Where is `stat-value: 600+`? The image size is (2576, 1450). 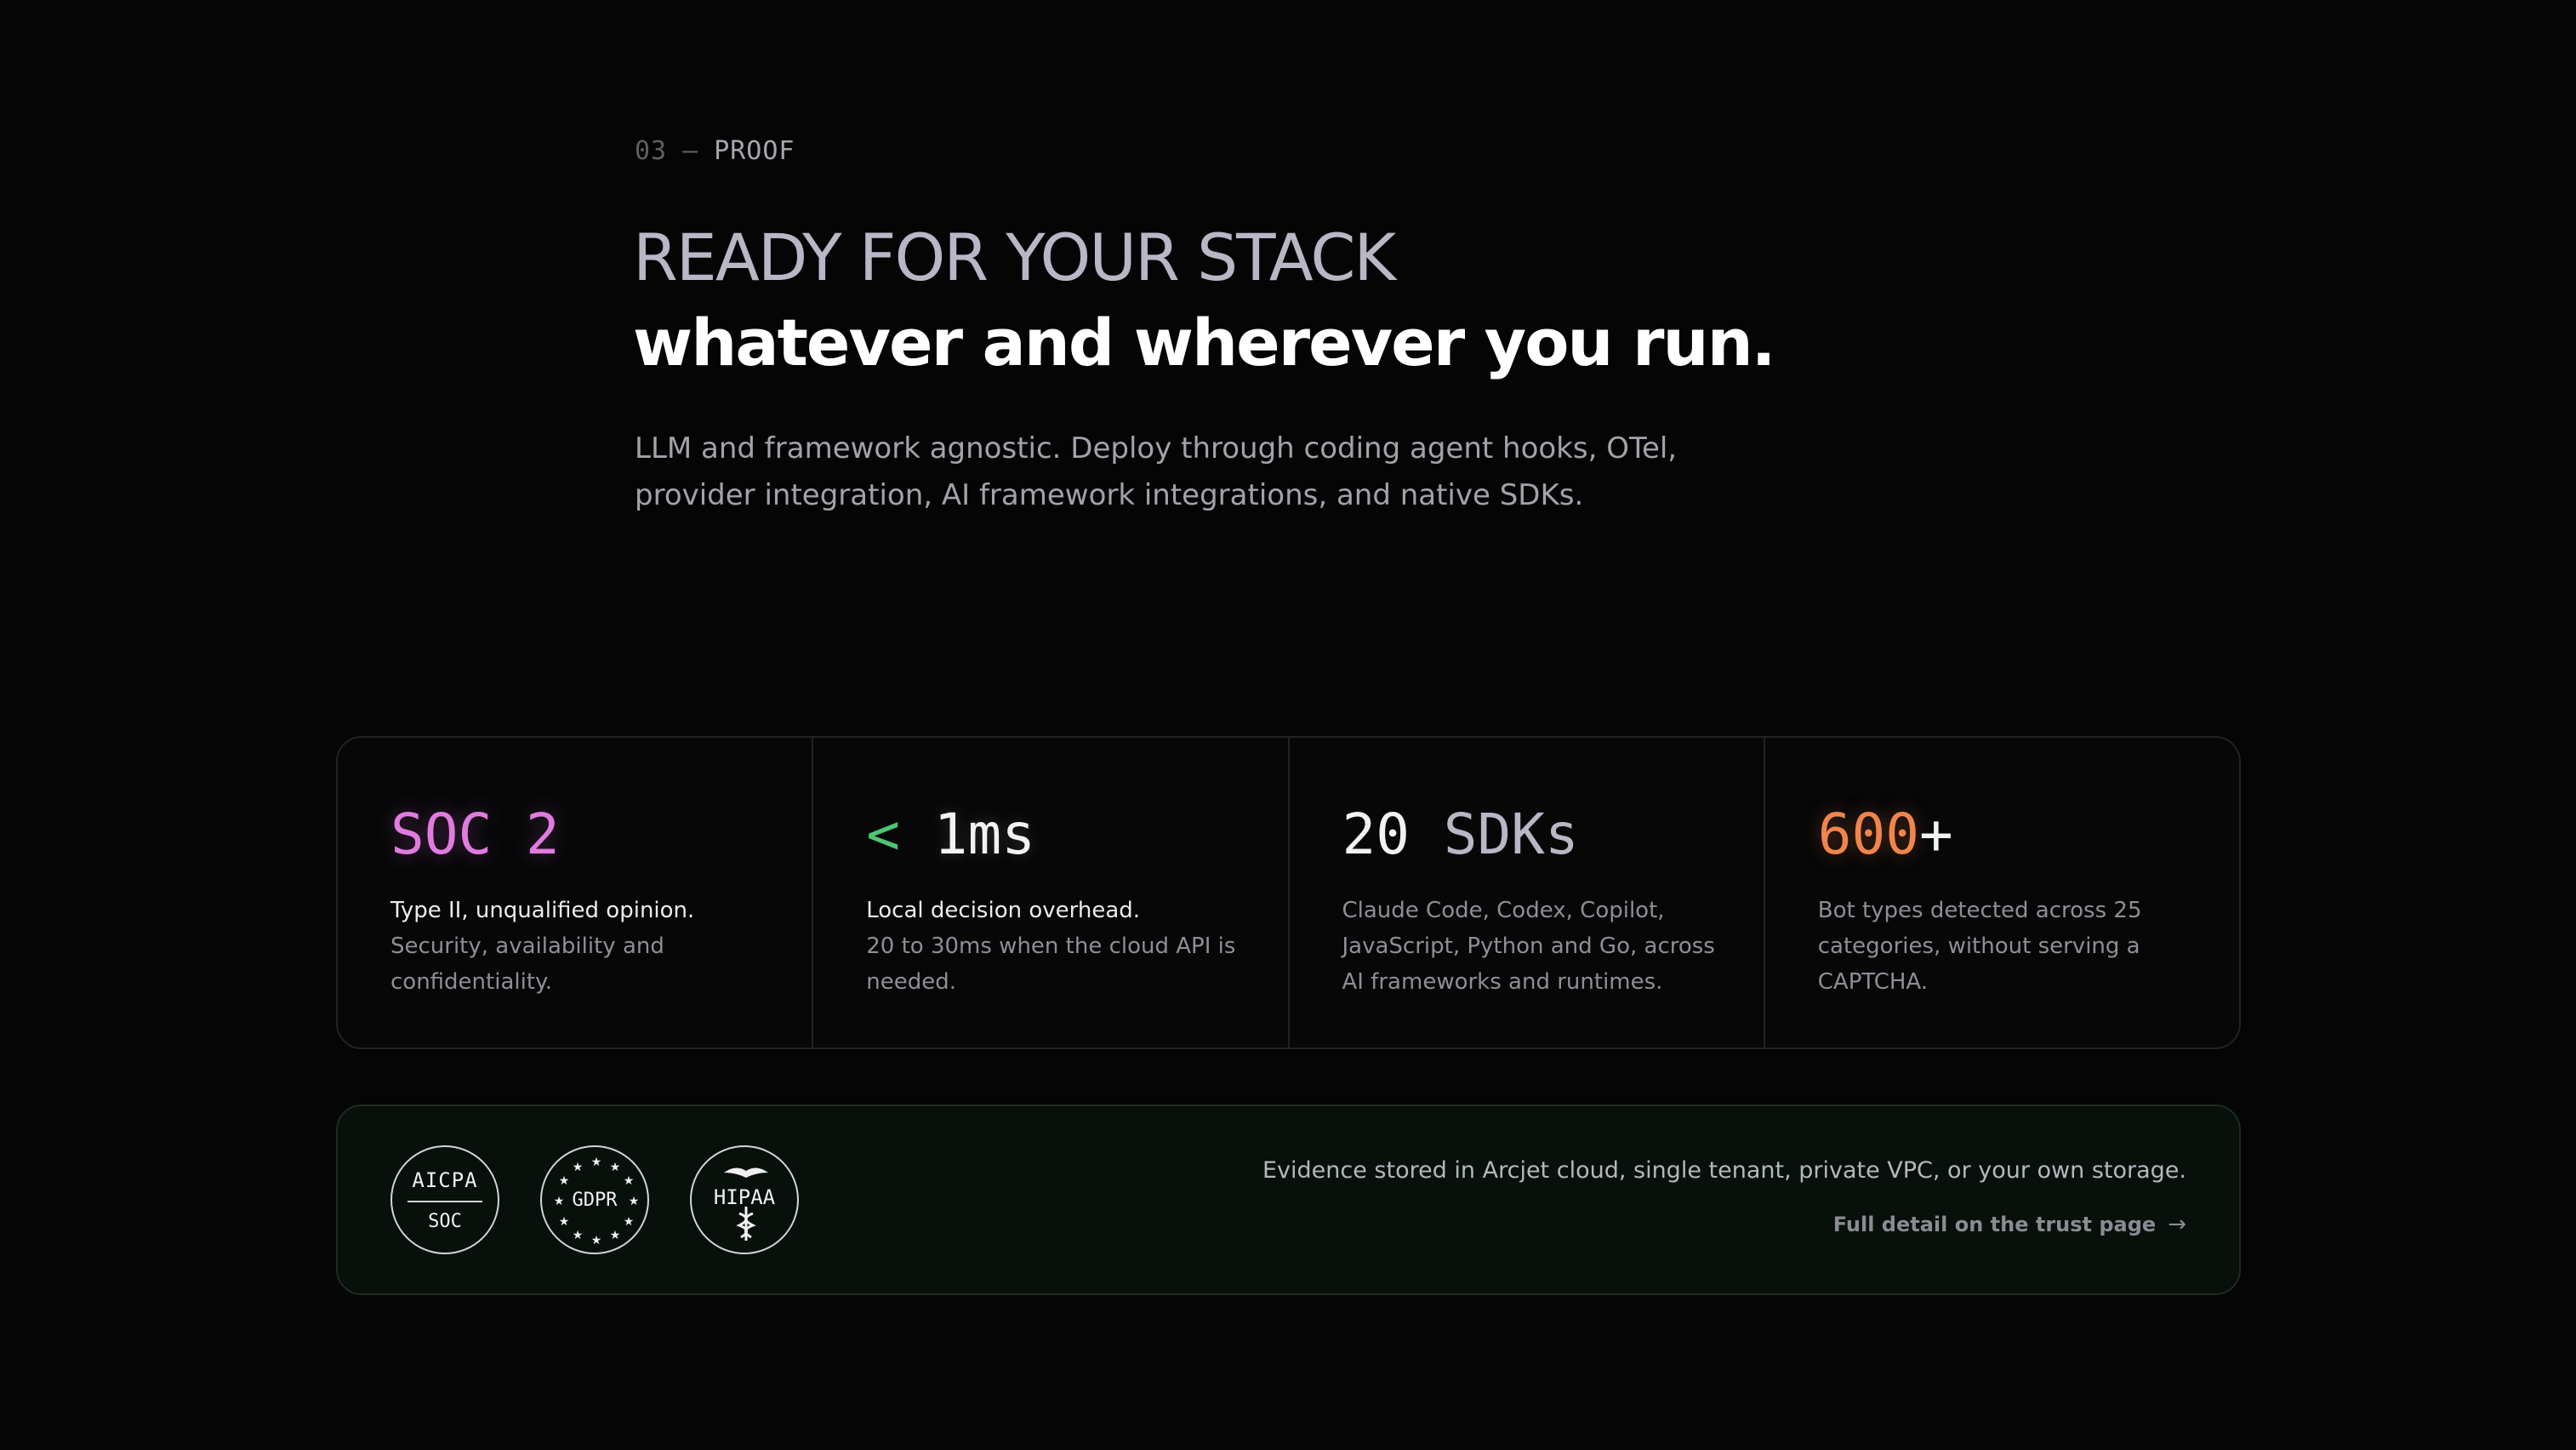
stat-value: 600+ is located at coordinates (2028, 834).